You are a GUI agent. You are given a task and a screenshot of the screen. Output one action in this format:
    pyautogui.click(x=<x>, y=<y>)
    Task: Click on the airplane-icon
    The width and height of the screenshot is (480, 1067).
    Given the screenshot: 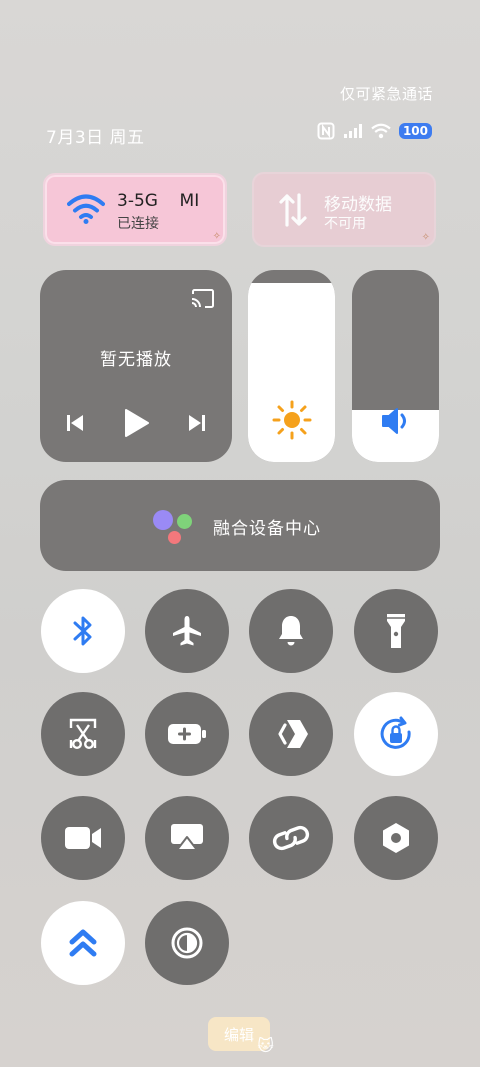 What is the action you would take?
    pyautogui.click(x=187, y=631)
    